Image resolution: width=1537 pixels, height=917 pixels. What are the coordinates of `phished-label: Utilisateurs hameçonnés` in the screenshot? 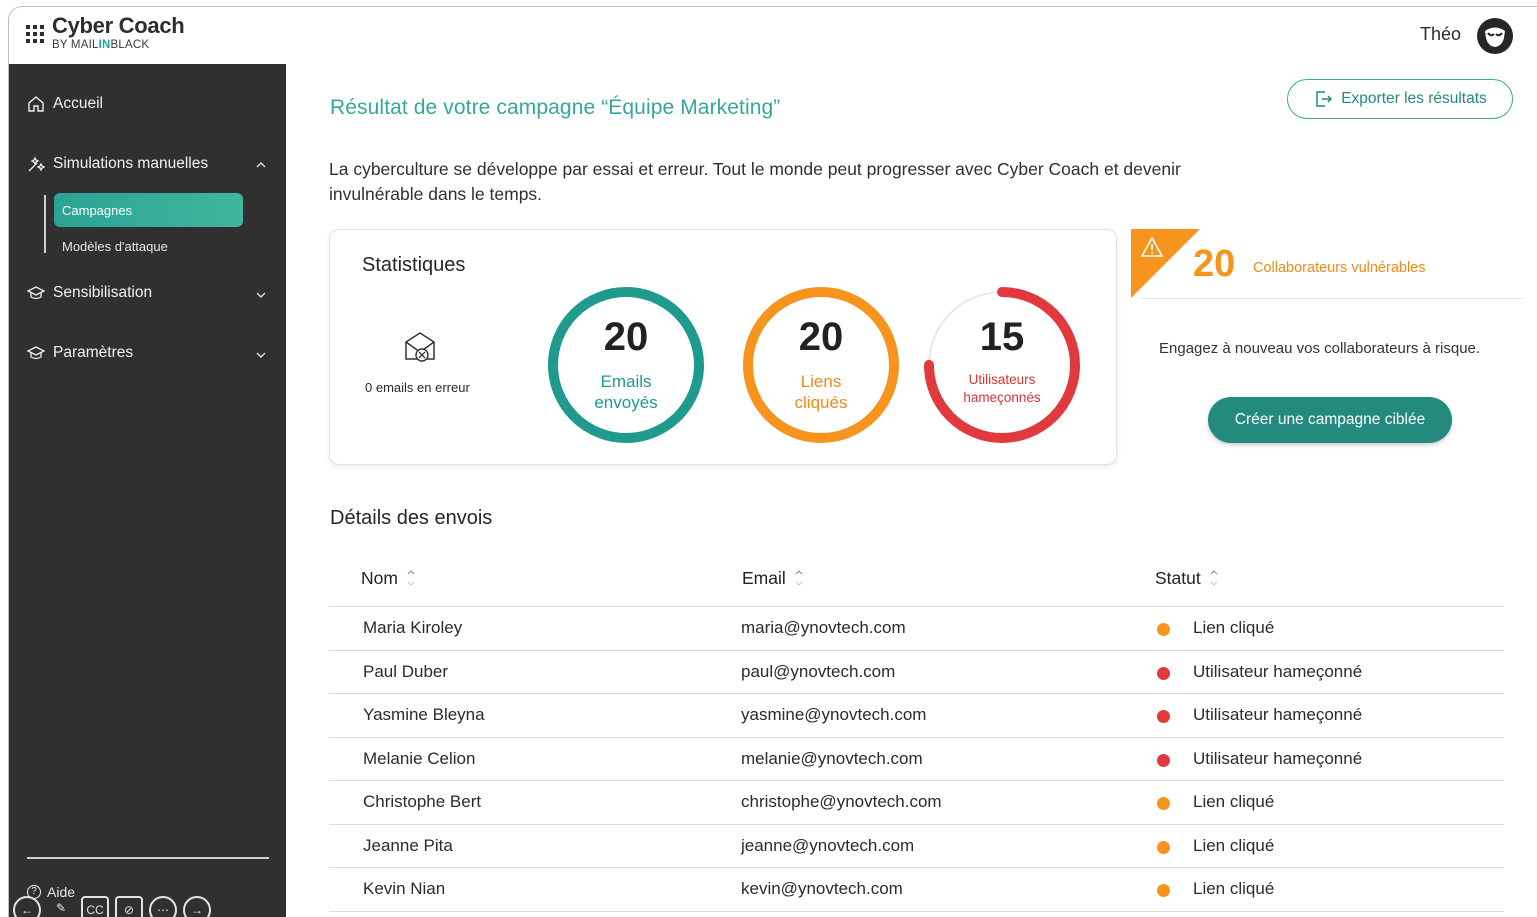 It's located at (1002, 388).